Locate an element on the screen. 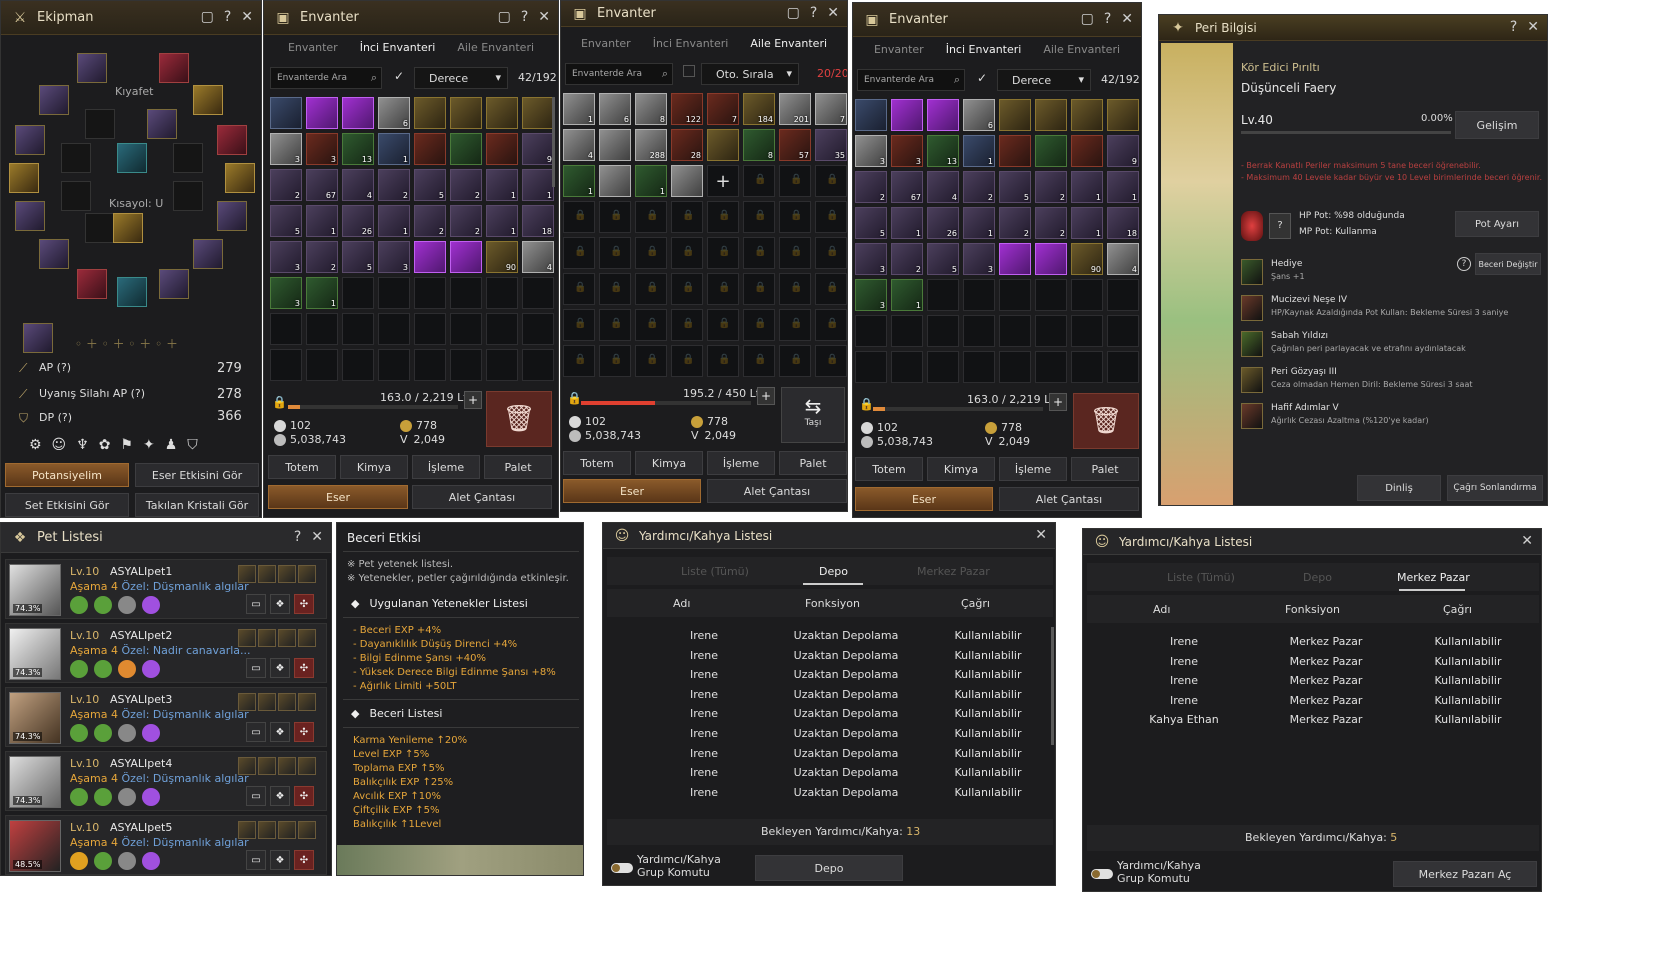  pet-release-button: ✣ is located at coordinates (304, 860).